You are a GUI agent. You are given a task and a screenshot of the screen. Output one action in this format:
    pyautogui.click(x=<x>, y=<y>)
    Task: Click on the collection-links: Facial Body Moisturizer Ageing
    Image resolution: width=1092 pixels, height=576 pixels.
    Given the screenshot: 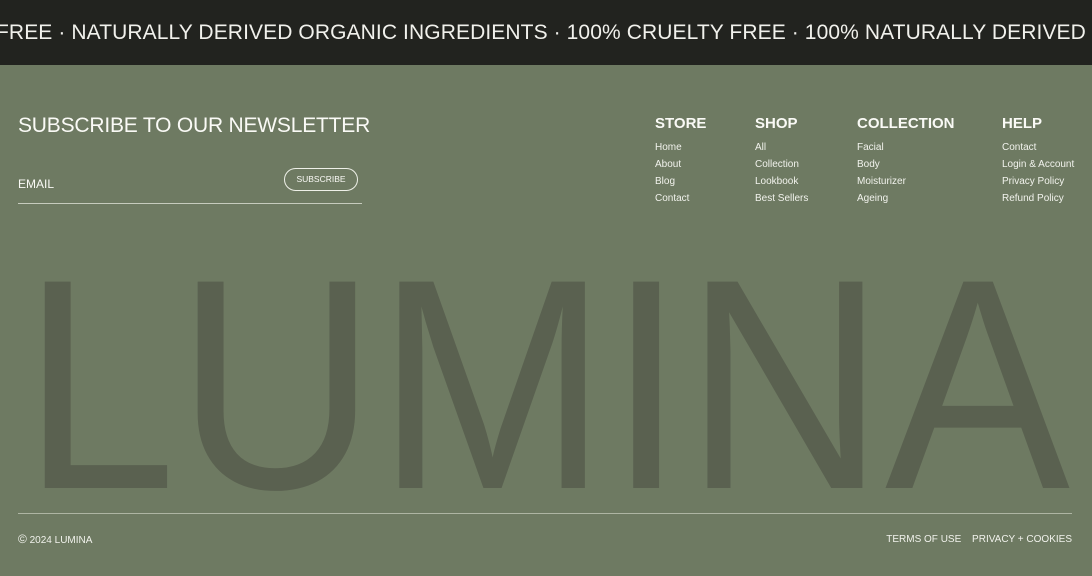 What is the action you would take?
    pyautogui.click(x=906, y=173)
    